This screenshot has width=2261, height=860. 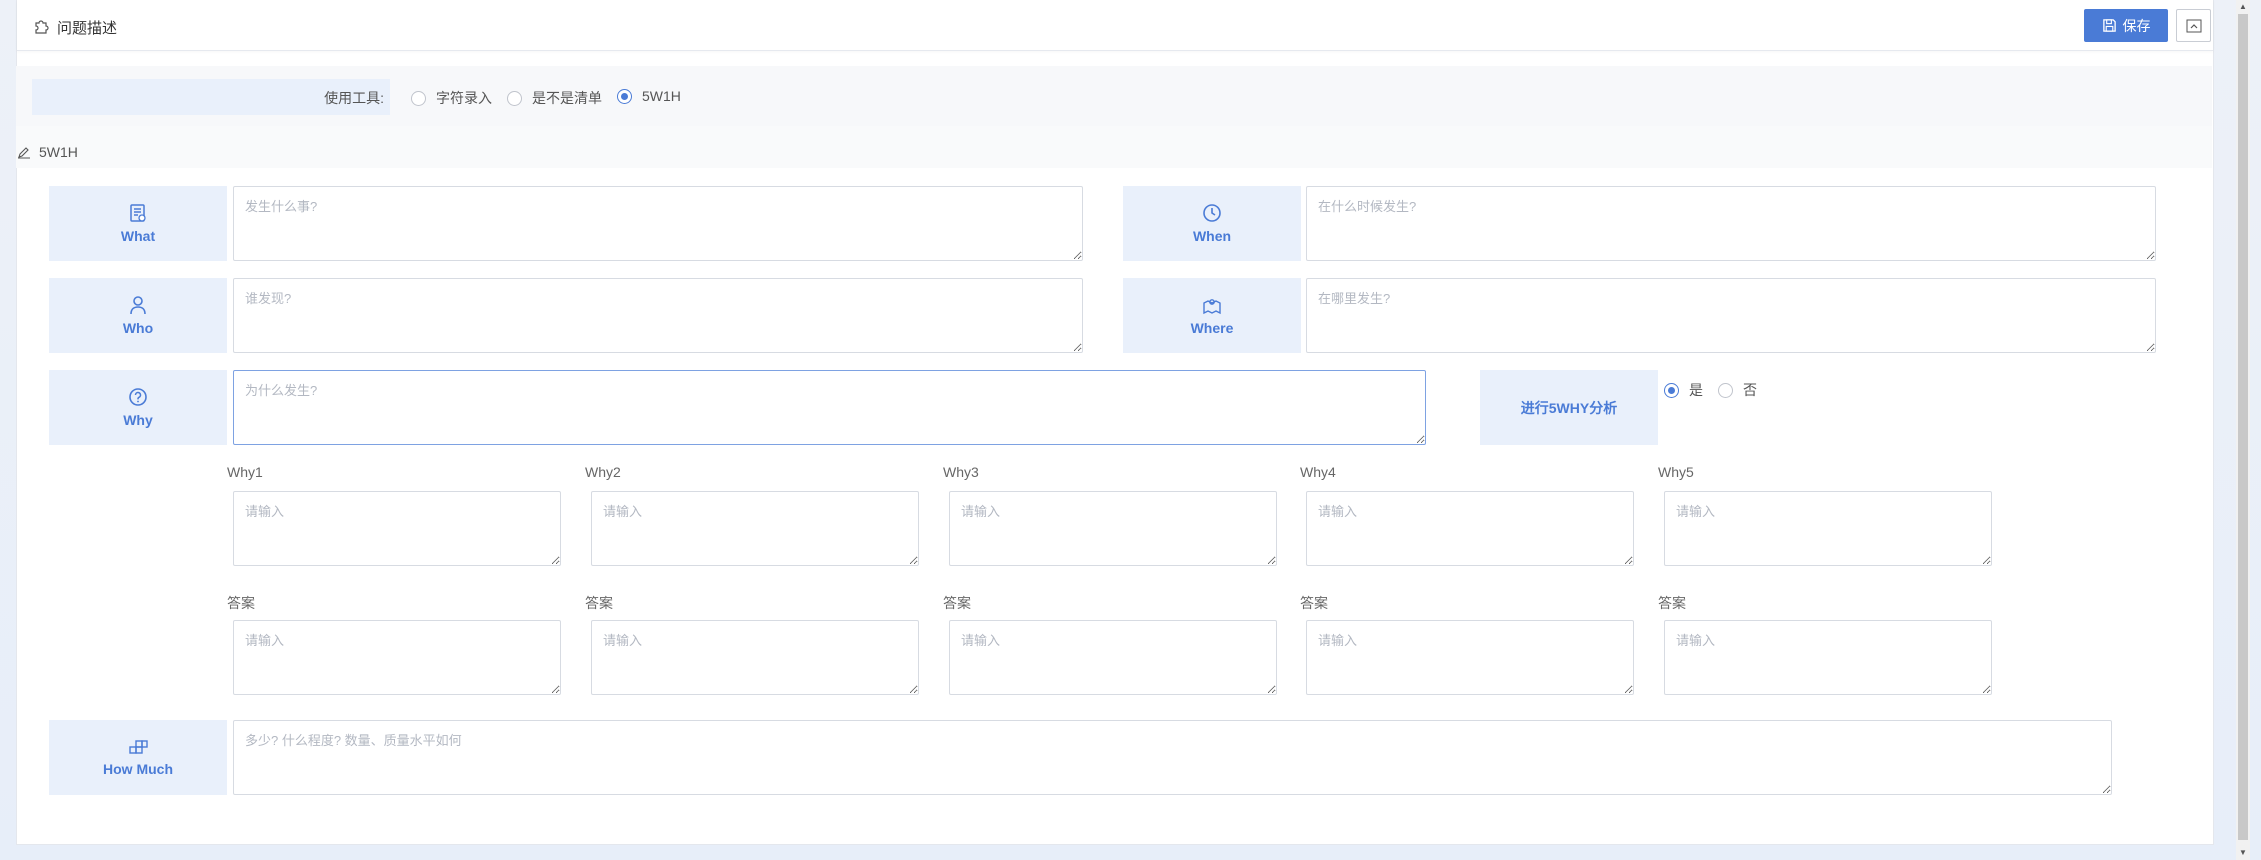 What do you see at coordinates (87, 28) in the screenshot?
I see `panel-title: 问题描述` at bounding box center [87, 28].